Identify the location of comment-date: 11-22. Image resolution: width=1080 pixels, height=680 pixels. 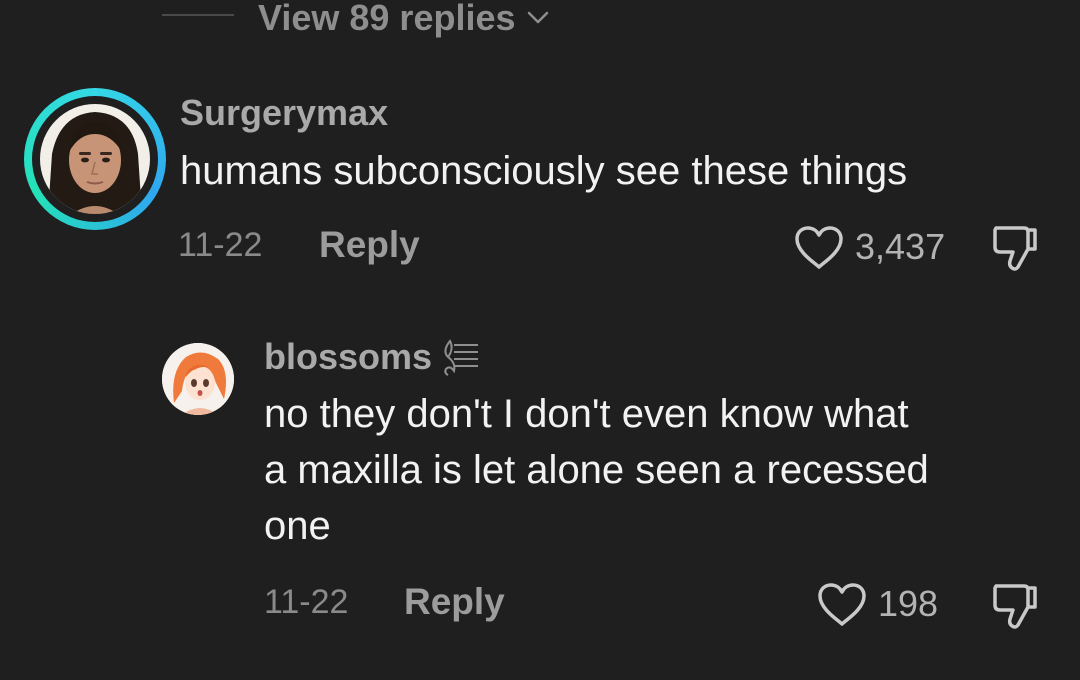
(220, 245).